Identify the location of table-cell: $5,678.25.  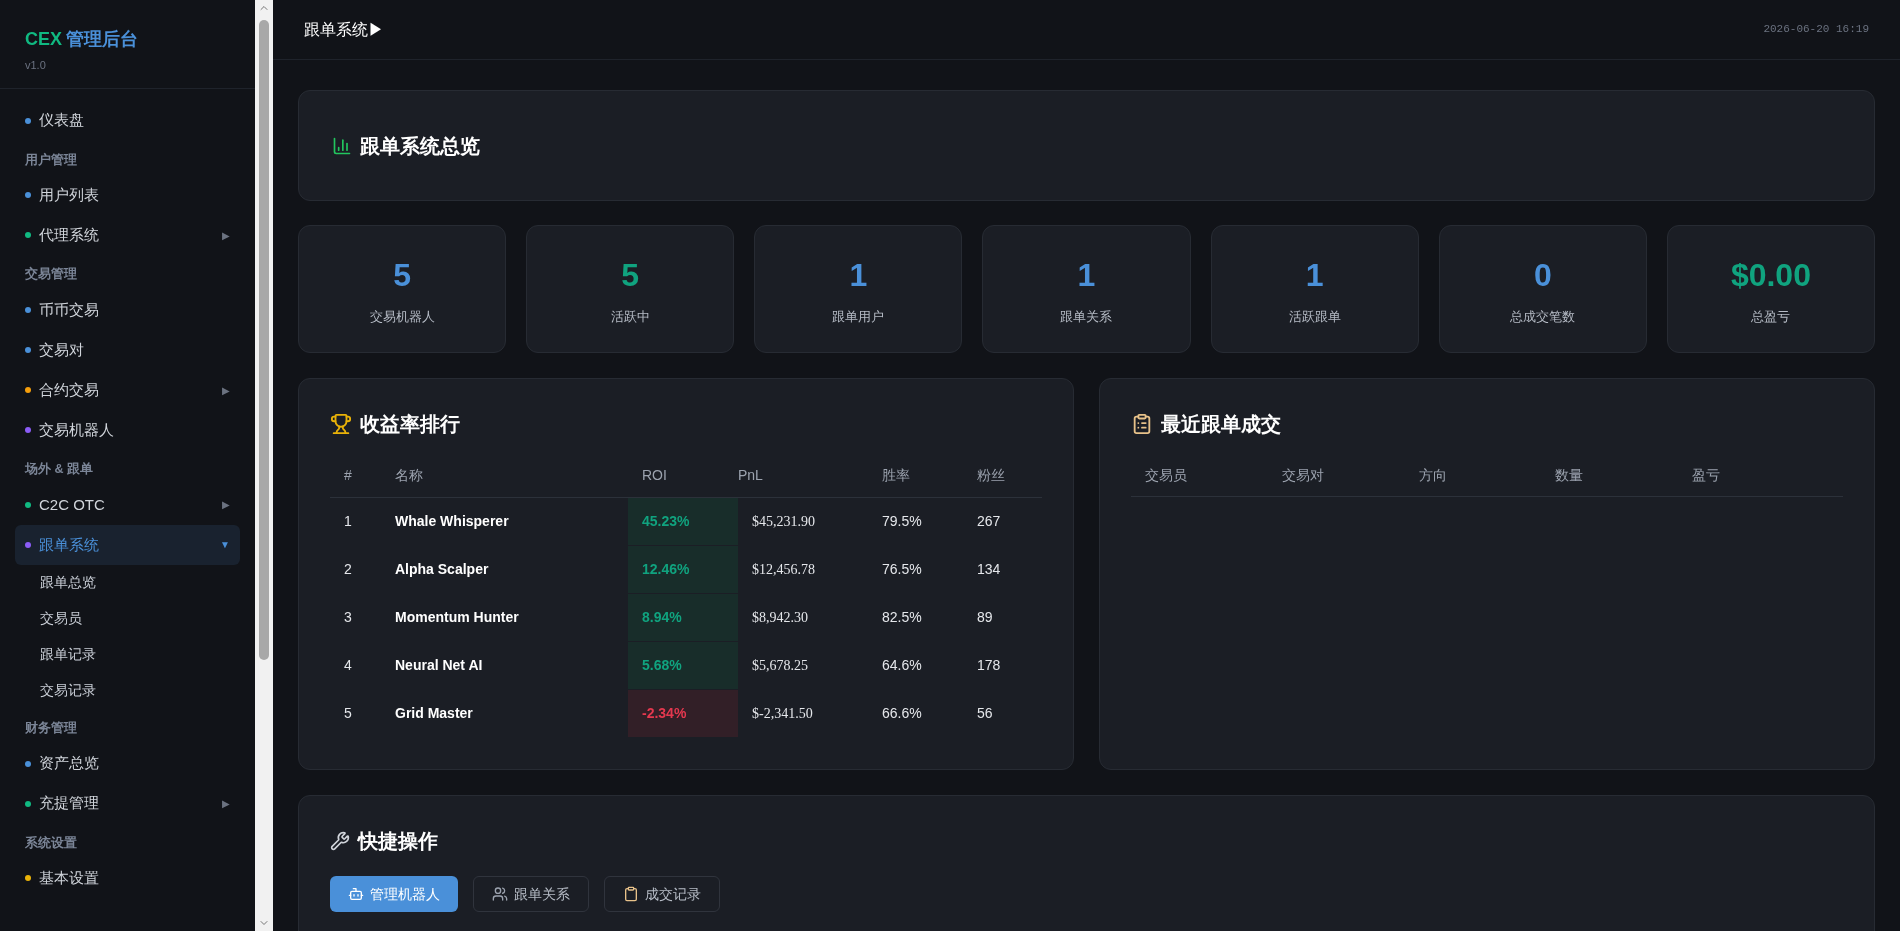
(810, 665).